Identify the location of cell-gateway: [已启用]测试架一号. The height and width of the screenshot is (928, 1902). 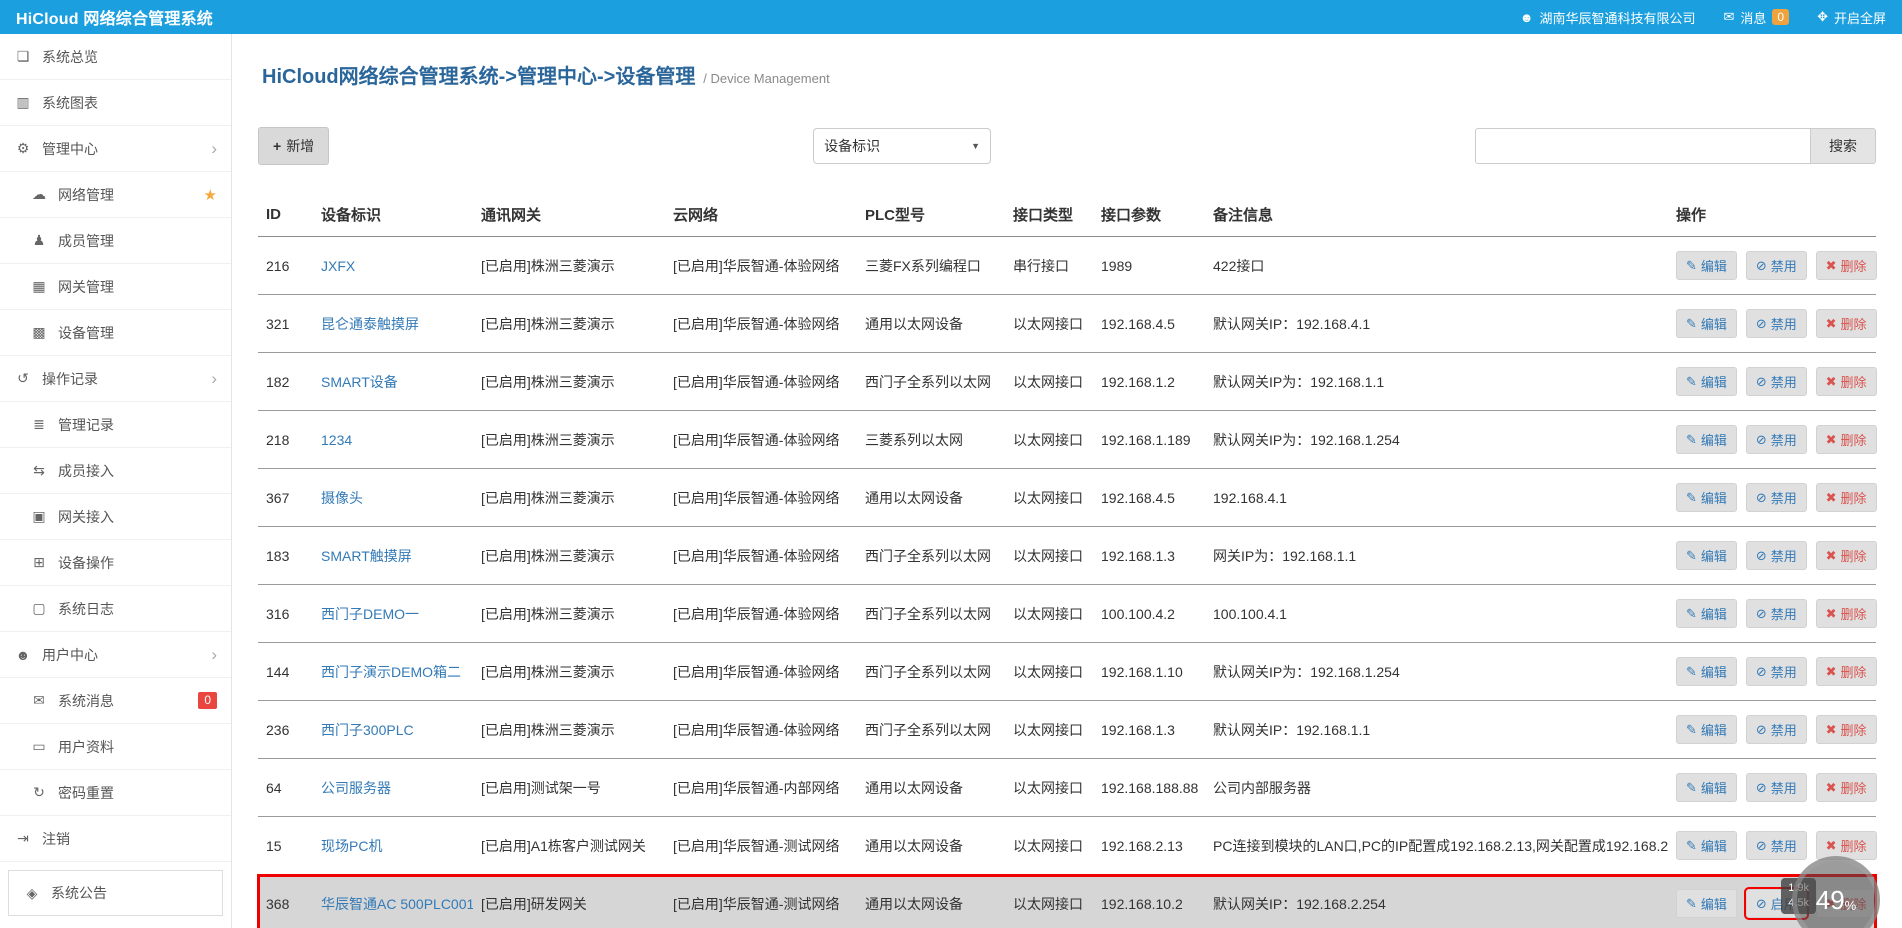
(569, 787).